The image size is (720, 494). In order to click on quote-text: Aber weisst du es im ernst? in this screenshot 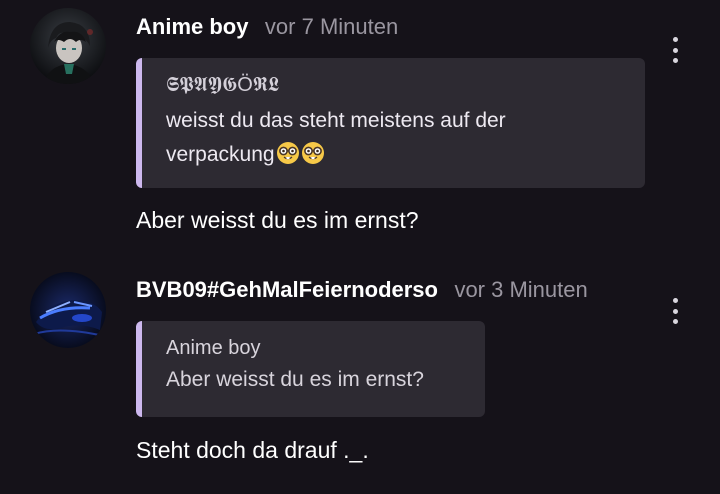, I will do `click(295, 379)`.